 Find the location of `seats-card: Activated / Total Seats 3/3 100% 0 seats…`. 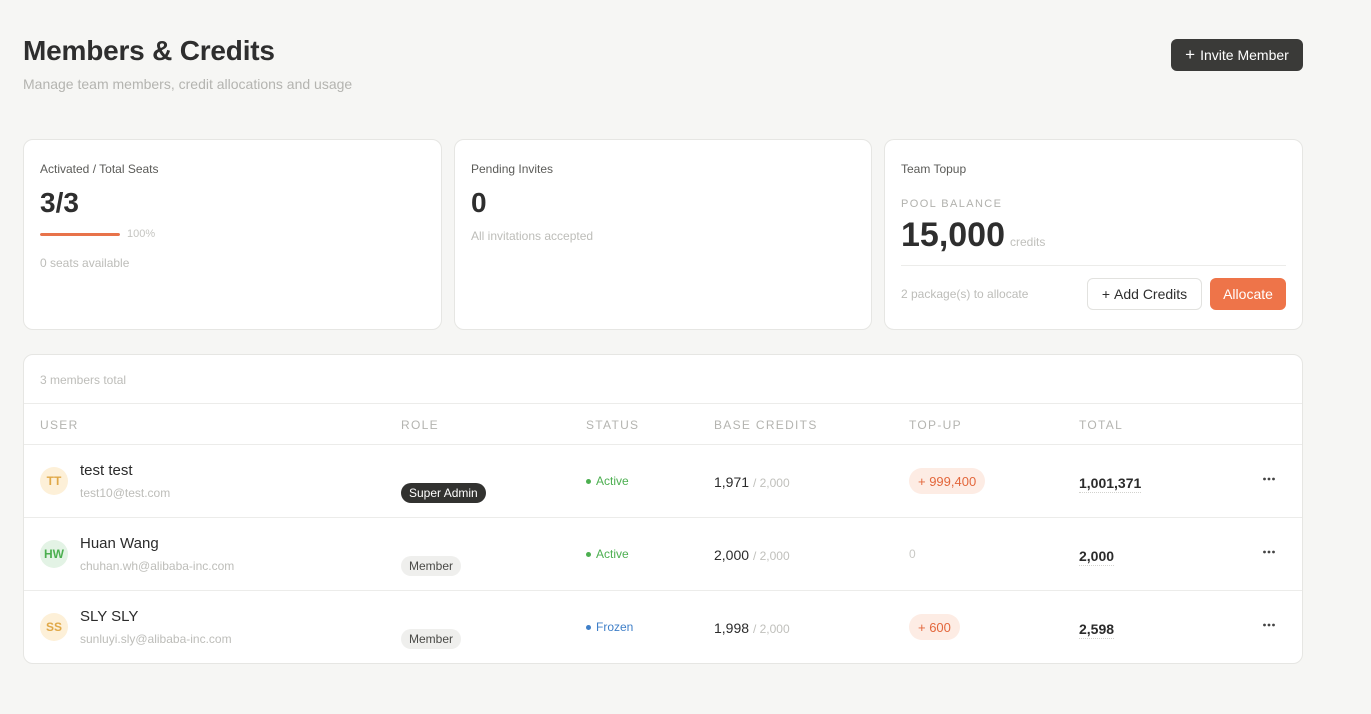

seats-card: Activated / Total Seats 3/3 100% 0 seats… is located at coordinates (232, 234).